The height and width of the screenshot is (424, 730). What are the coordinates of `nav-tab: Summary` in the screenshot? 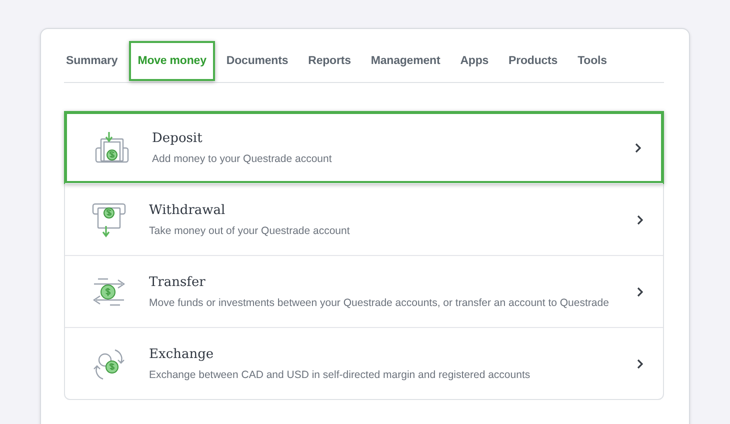 It's located at (95, 60).